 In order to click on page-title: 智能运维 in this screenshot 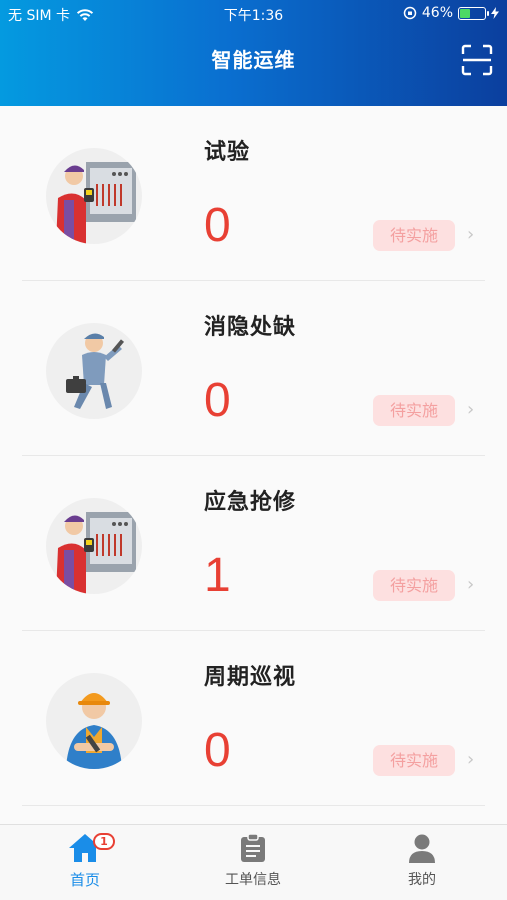, I will do `click(253, 60)`.